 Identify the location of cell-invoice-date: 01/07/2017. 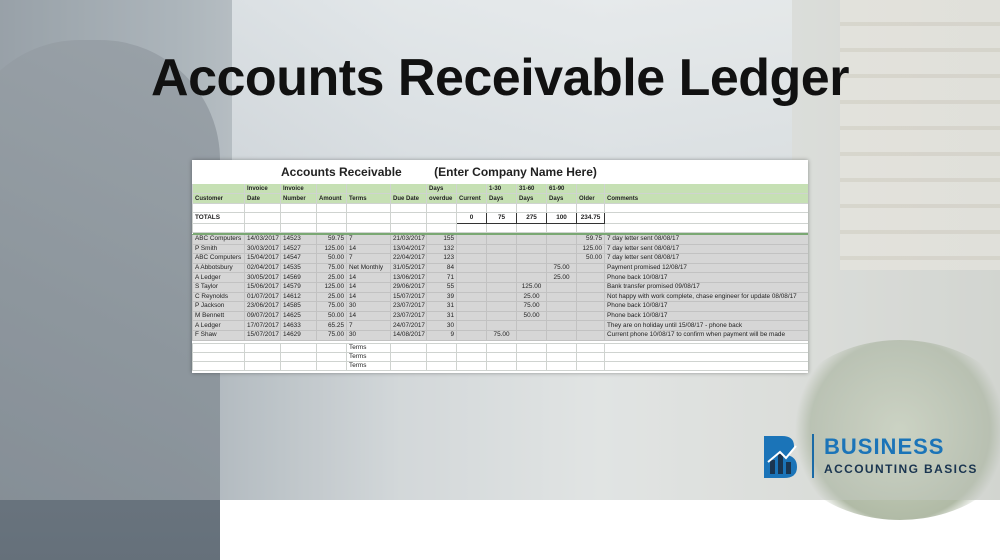
(262, 297).